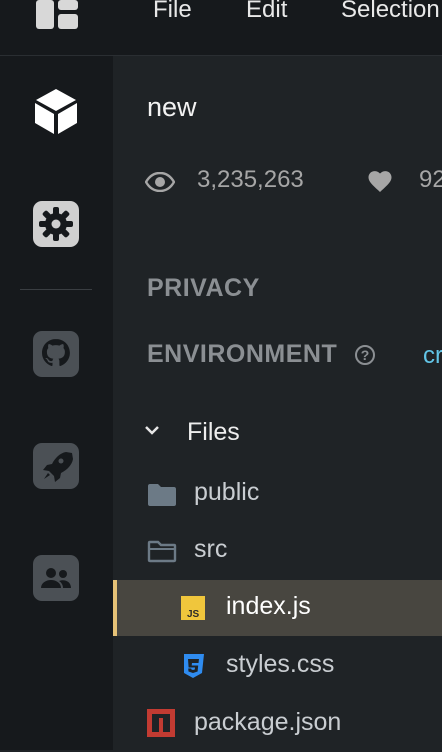  Describe the element at coordinates (152, 430) in the screenshot. I see `chevron-down-icon` at that location.